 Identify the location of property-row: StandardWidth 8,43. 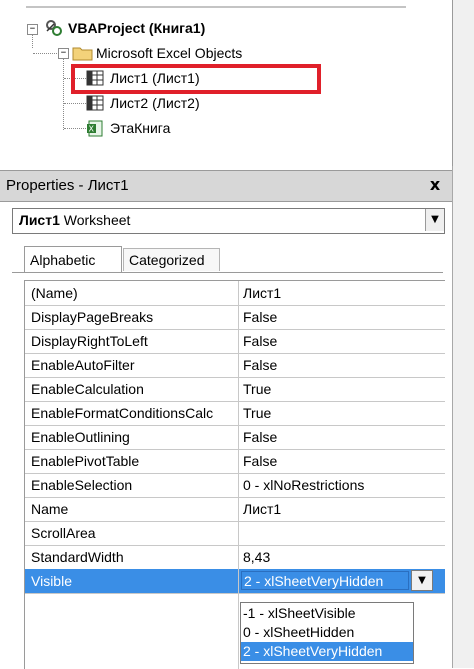
(235, 557).